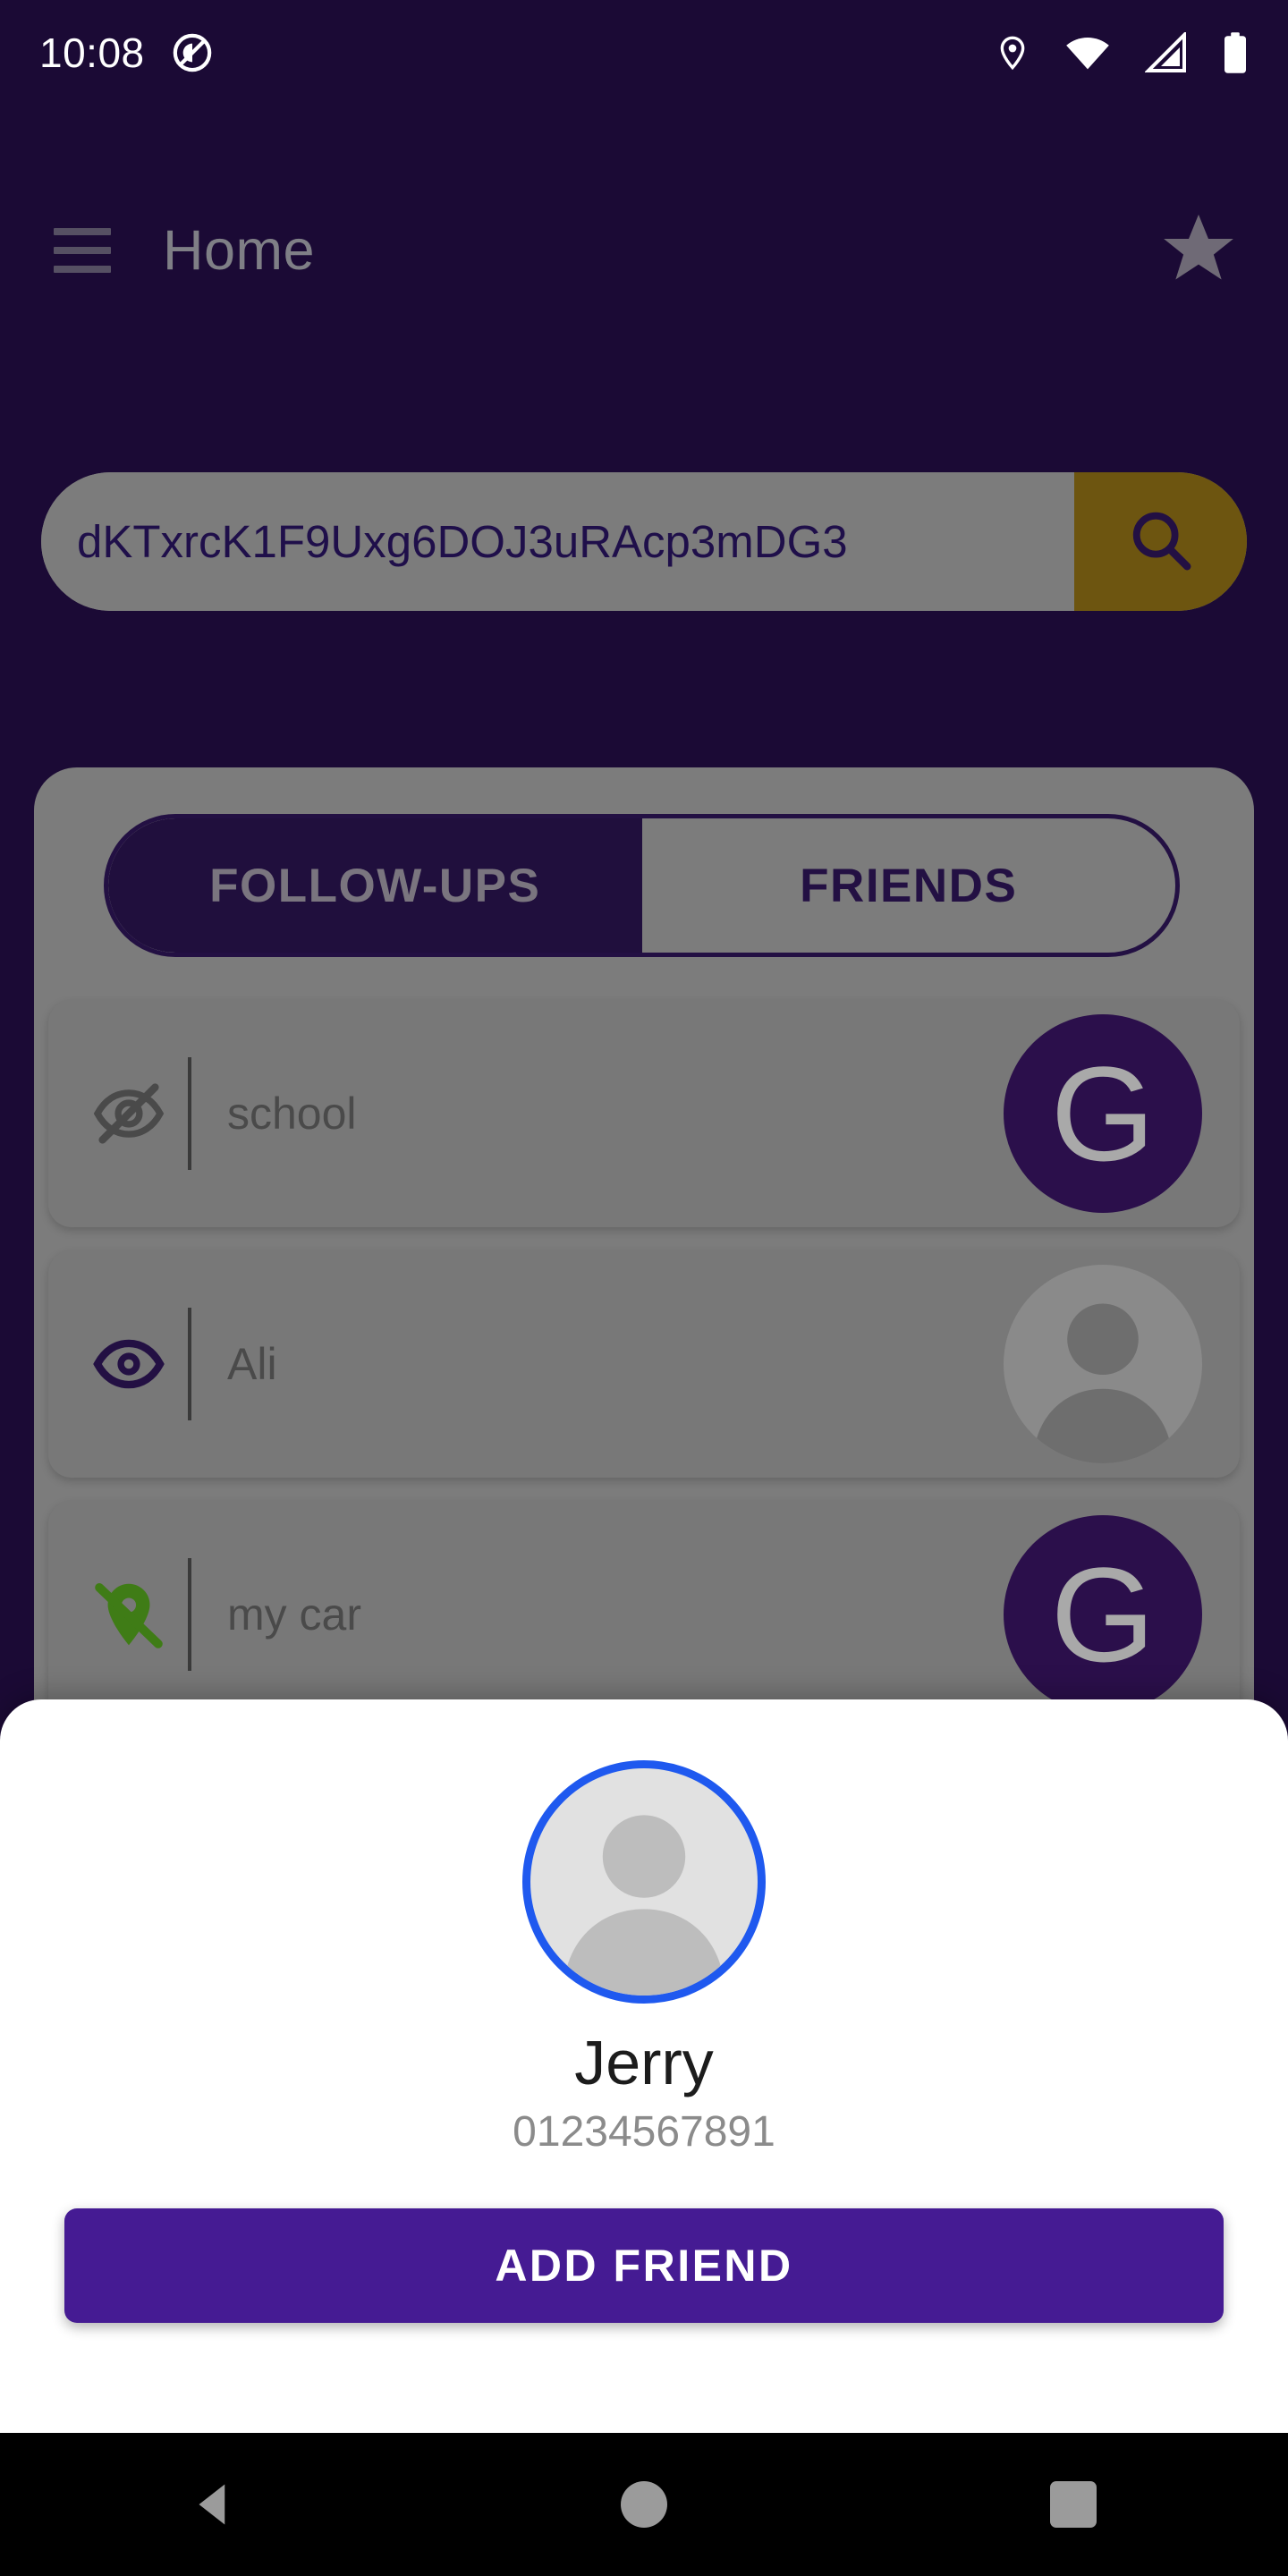 The image size is (1288, 2576). What do you see at coordinates (129, 1113) in the screenshot?
I see `eye-off-icon` at bounding box center [129, 1113].